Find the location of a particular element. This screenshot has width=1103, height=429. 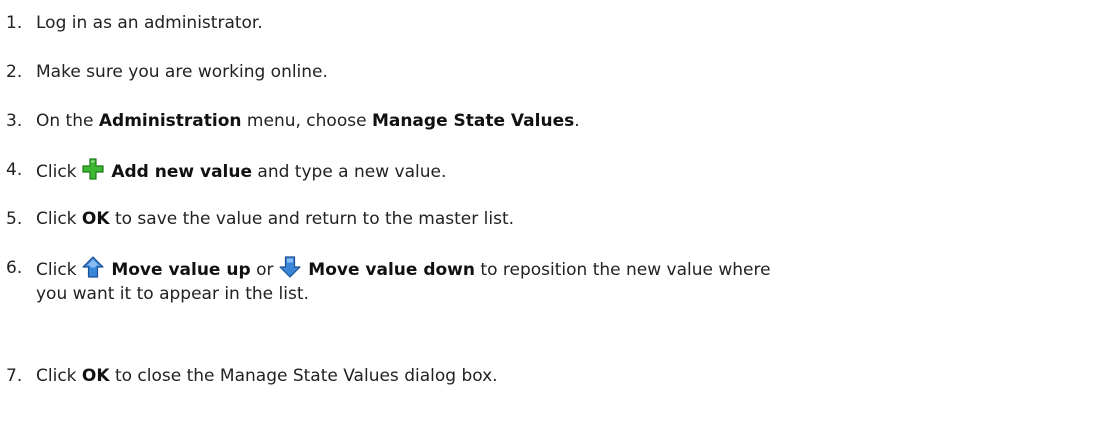

administration-menu-name: Administration is located at coordinates (170, 121).